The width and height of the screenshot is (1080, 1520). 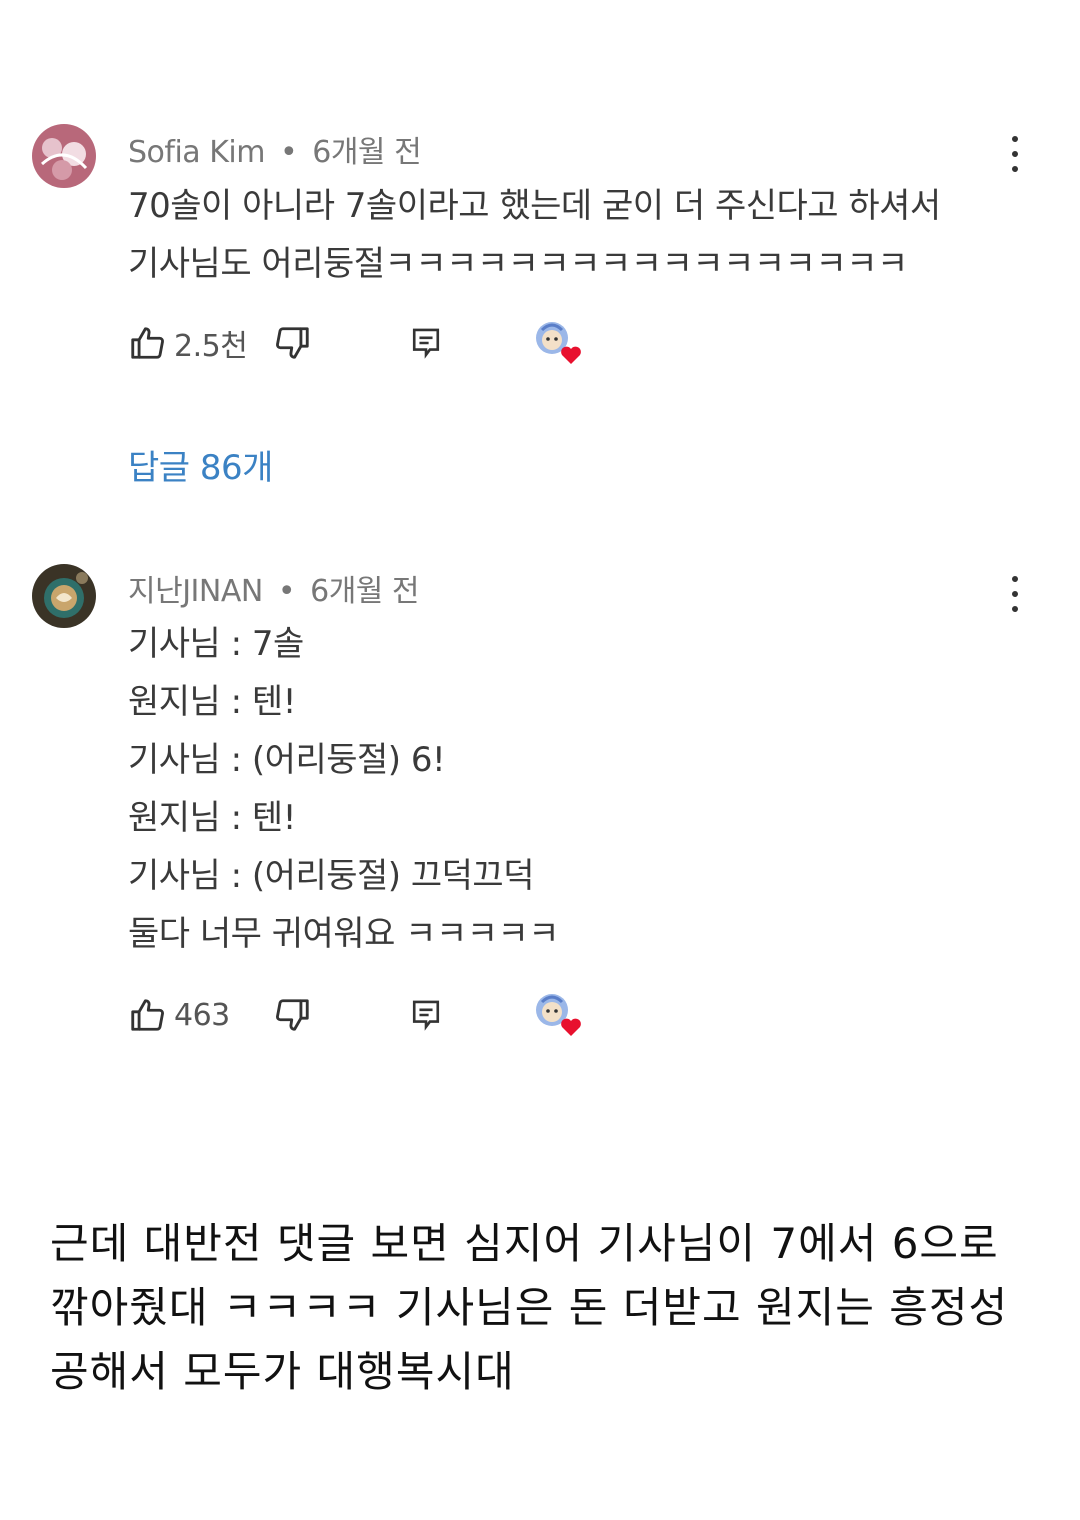 I want to click on comment-text-line: 기사님 : (어리둥절) 끄덕끄덕, so click(x=331, y=876).